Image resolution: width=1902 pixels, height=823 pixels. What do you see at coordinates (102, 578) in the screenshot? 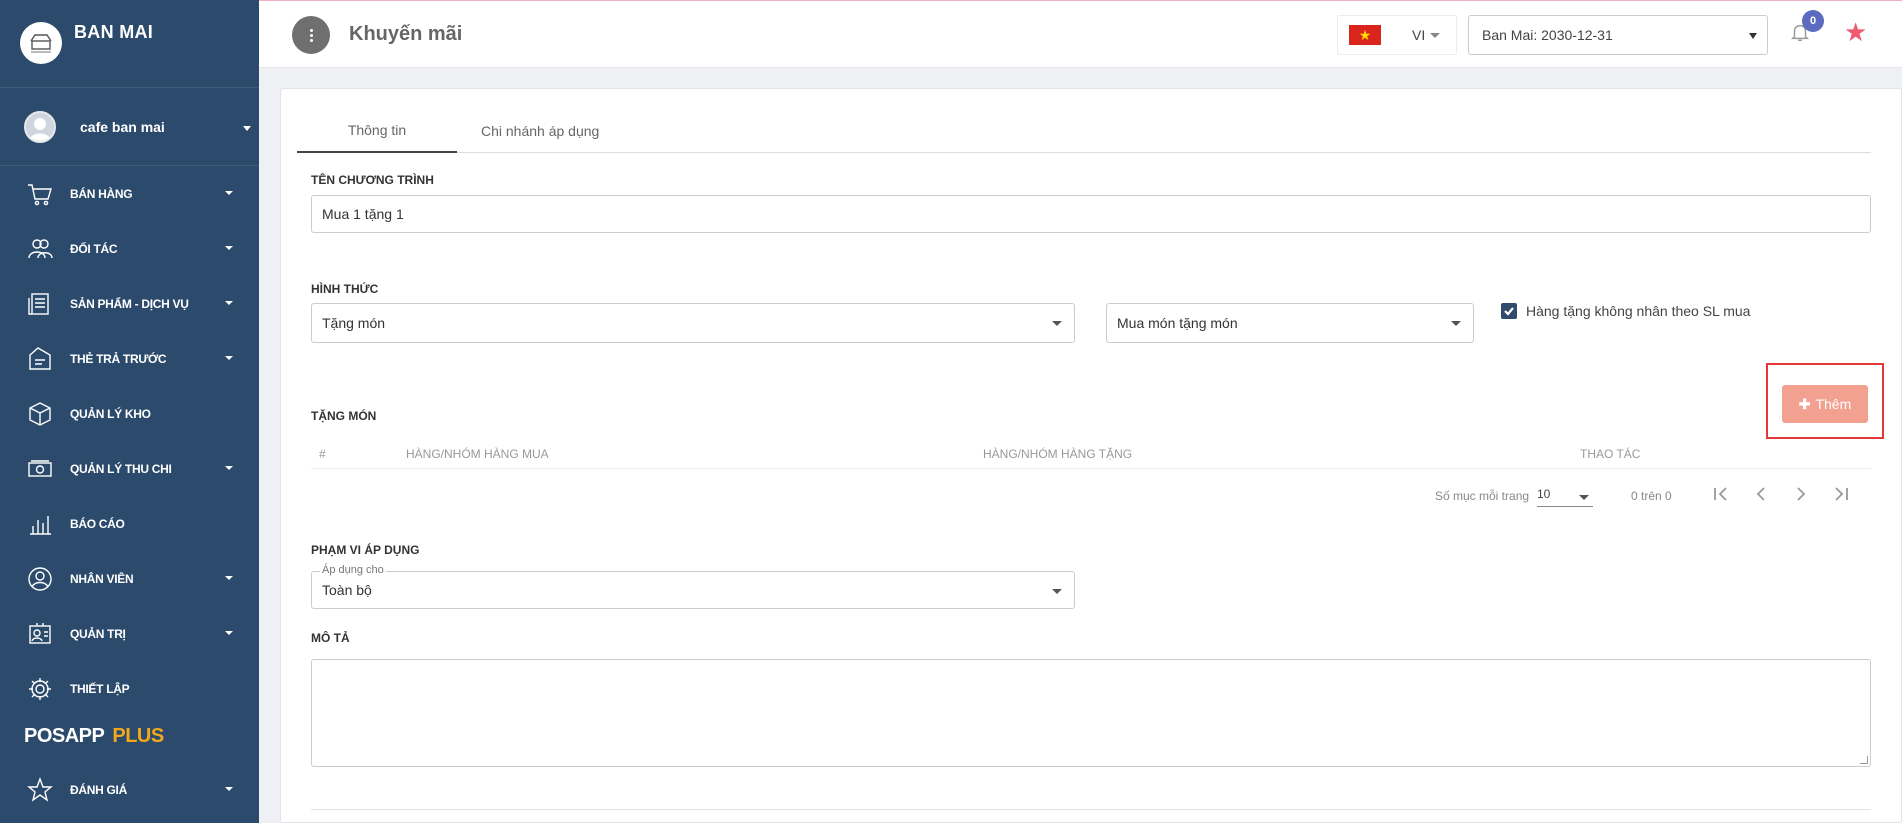
I see `sidebar-item-label: NHÂN VIÊN` at bounding box center [102, 578].